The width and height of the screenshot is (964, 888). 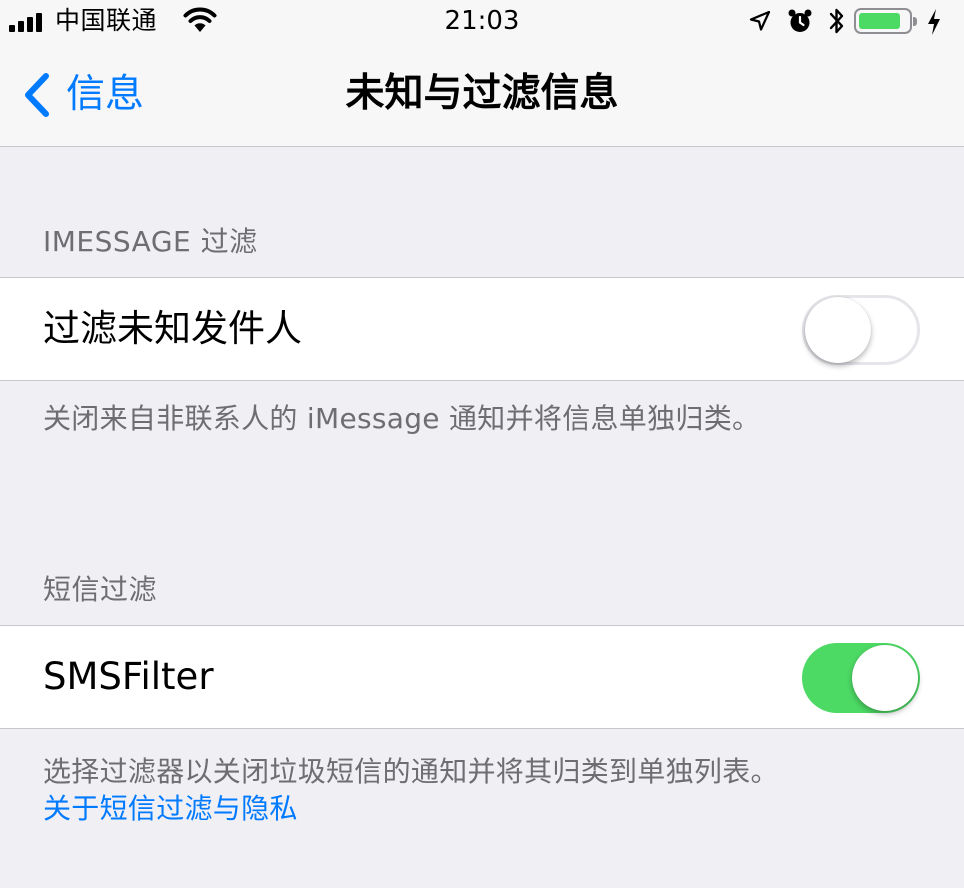 I want to click on battery-icon, so click(x=885, y=21).